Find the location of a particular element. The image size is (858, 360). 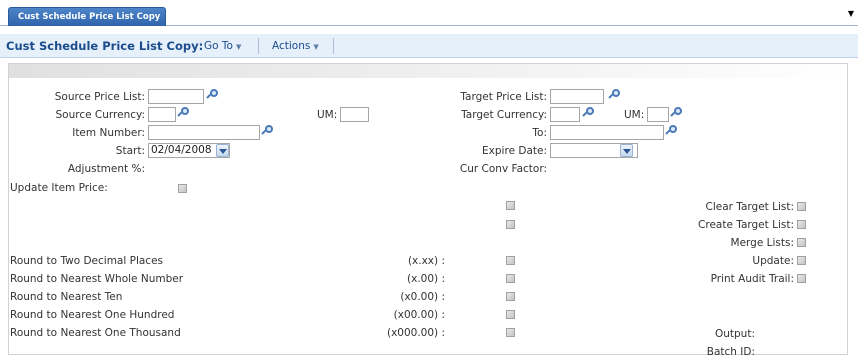

update-checkbox is located at coordinates (801, 260).